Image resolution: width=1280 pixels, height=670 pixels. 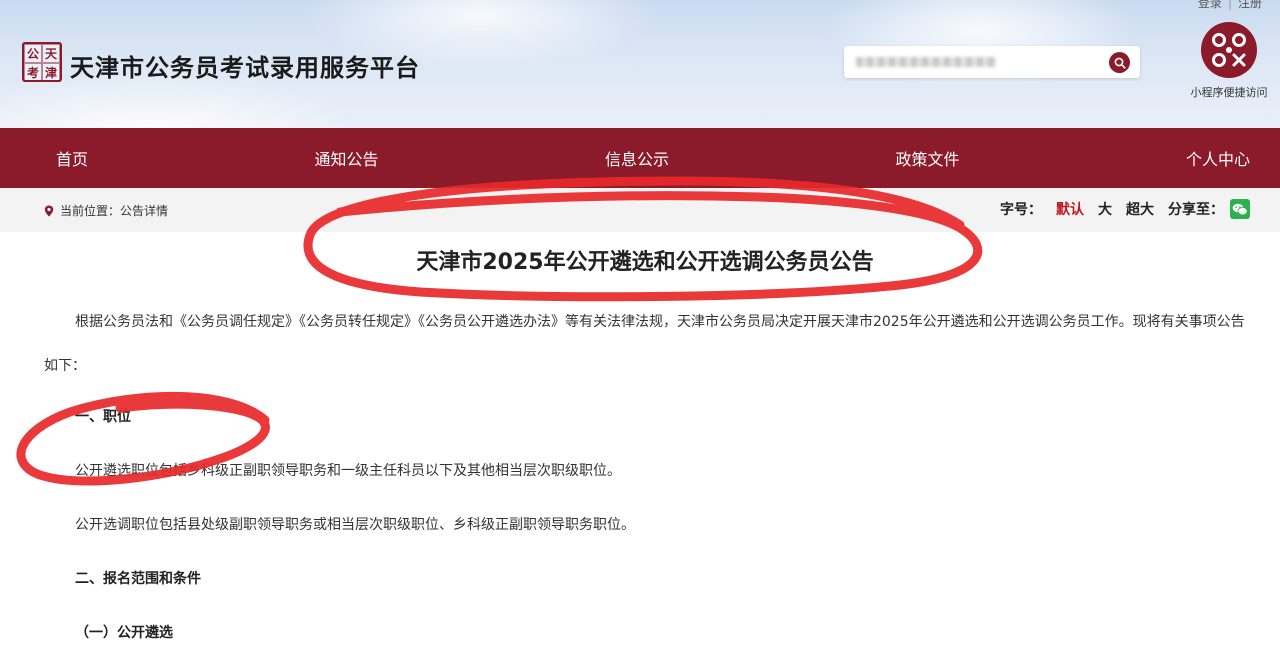 I want to click on nav-item-policy: 政策文件, so click(x=927, y=158).